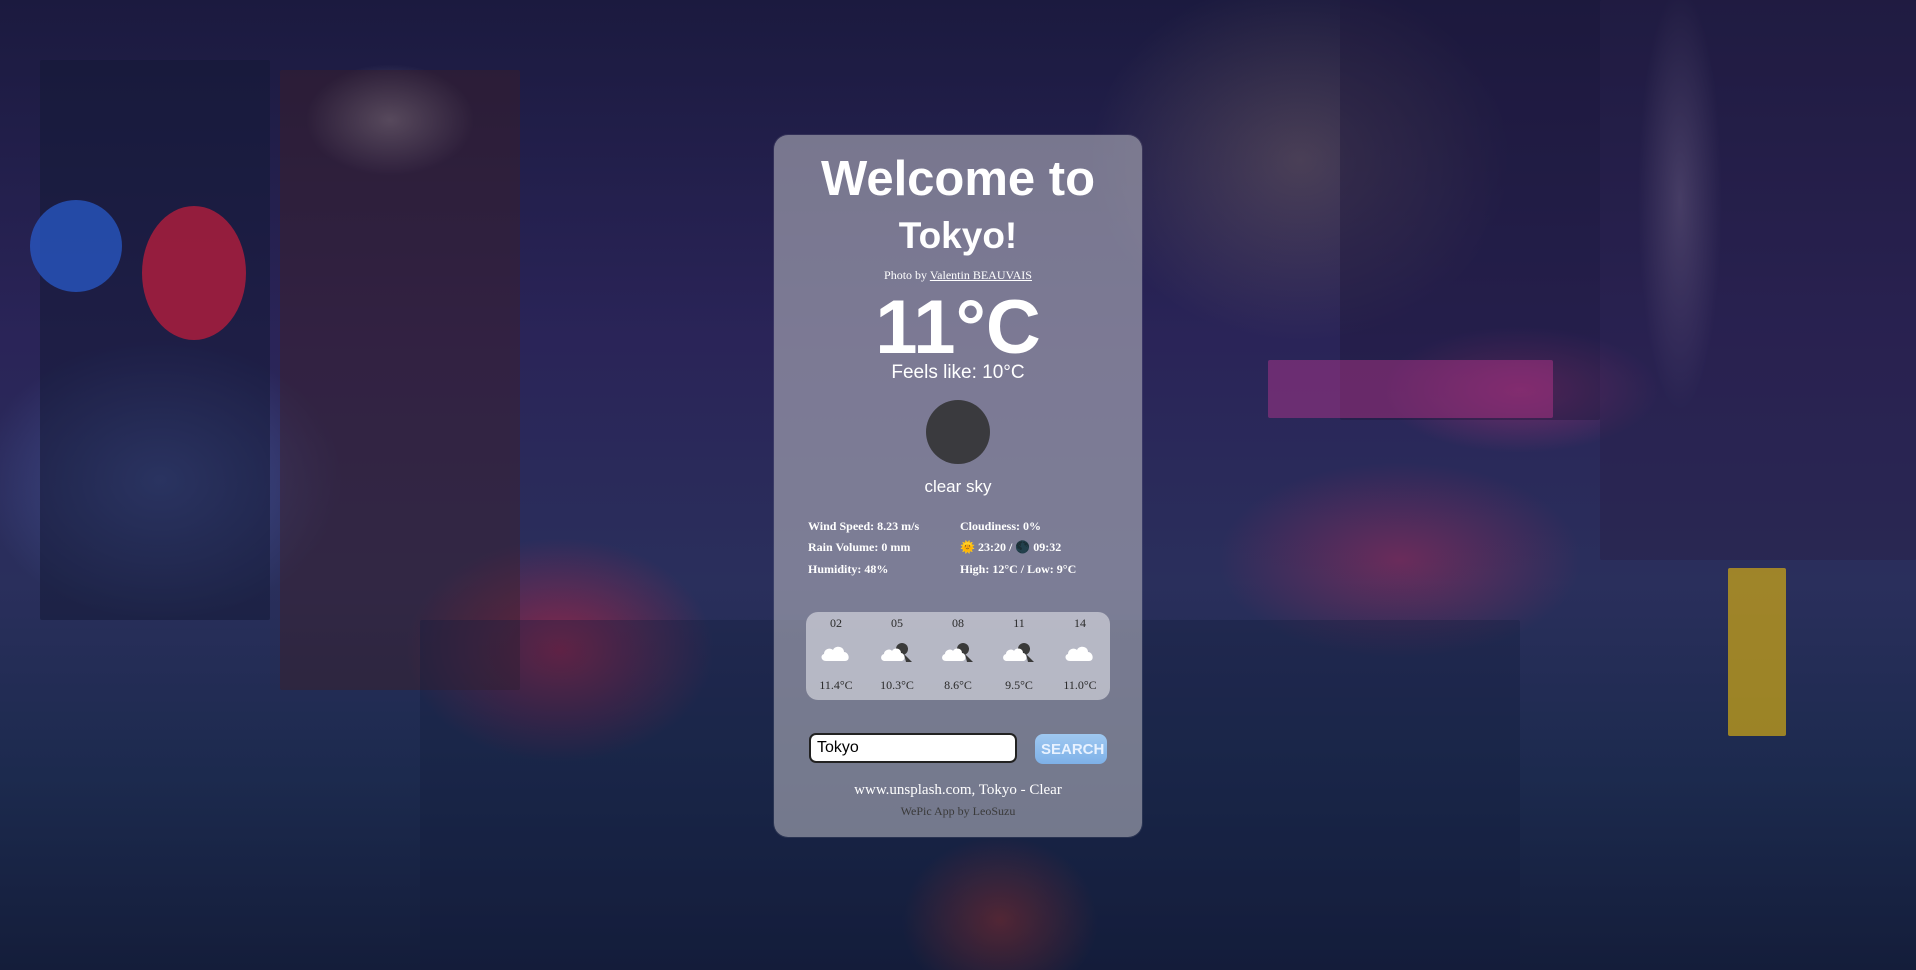 Image resolution: width=1916 pixels, height=970 pixels. I want to click on forecast-item: 14 11.0°C, so click(1080, 656).